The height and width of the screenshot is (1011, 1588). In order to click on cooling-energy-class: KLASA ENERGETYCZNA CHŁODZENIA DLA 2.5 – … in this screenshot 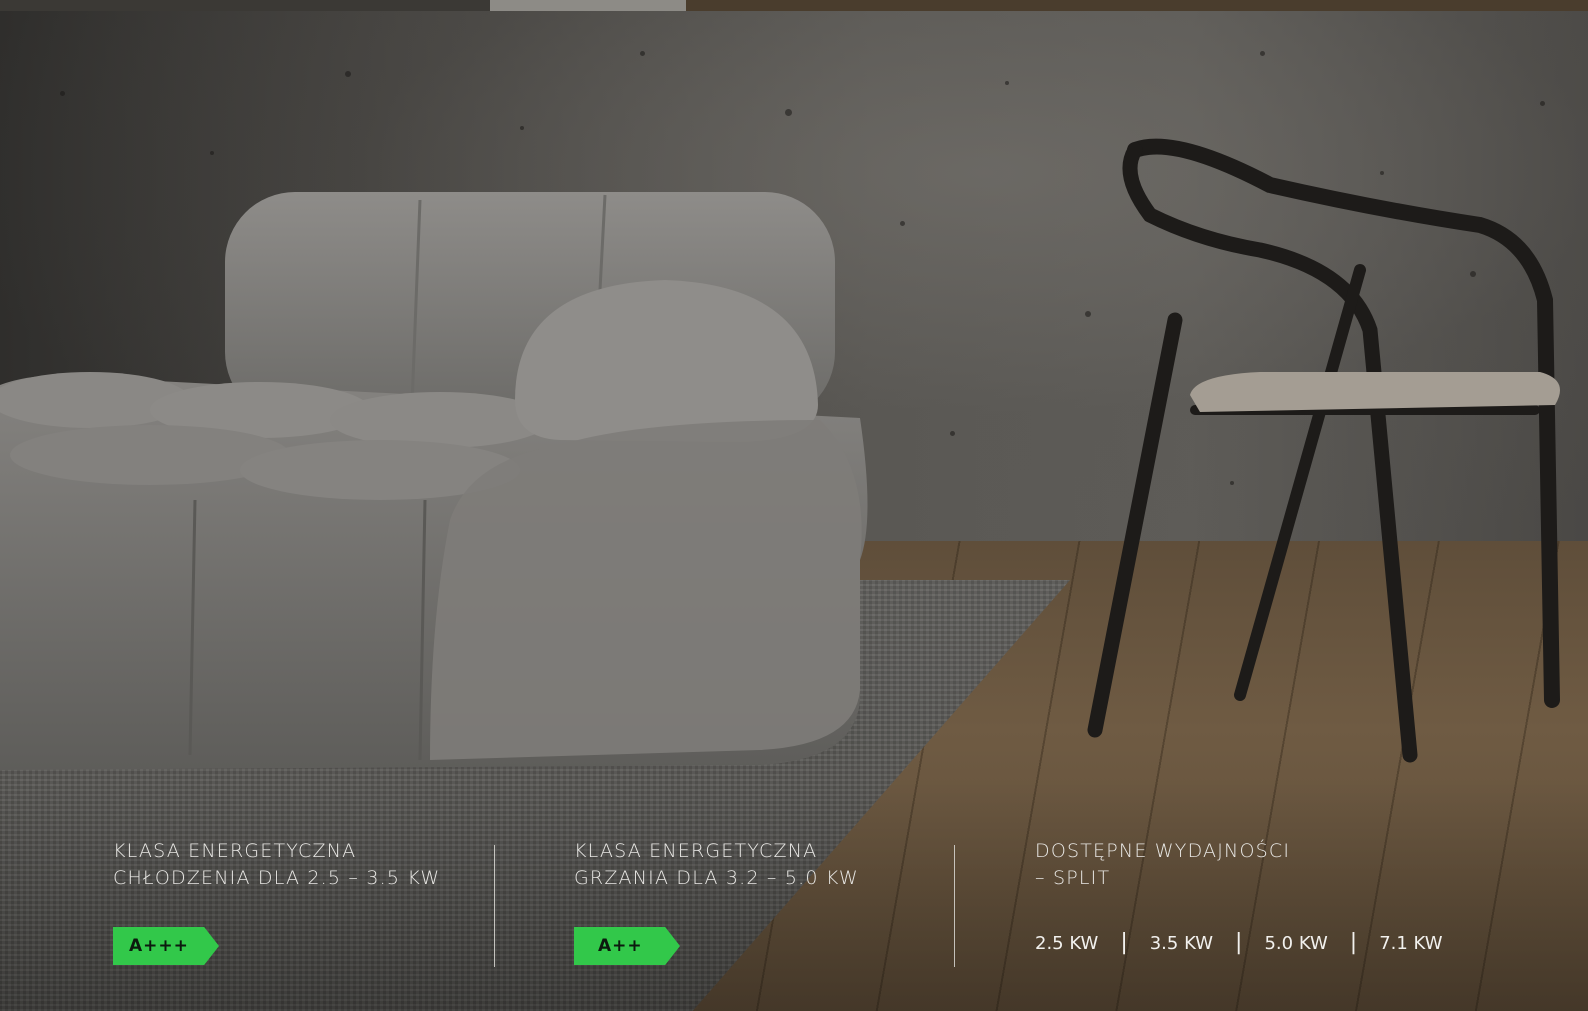, I will do `click(293, 901)`.